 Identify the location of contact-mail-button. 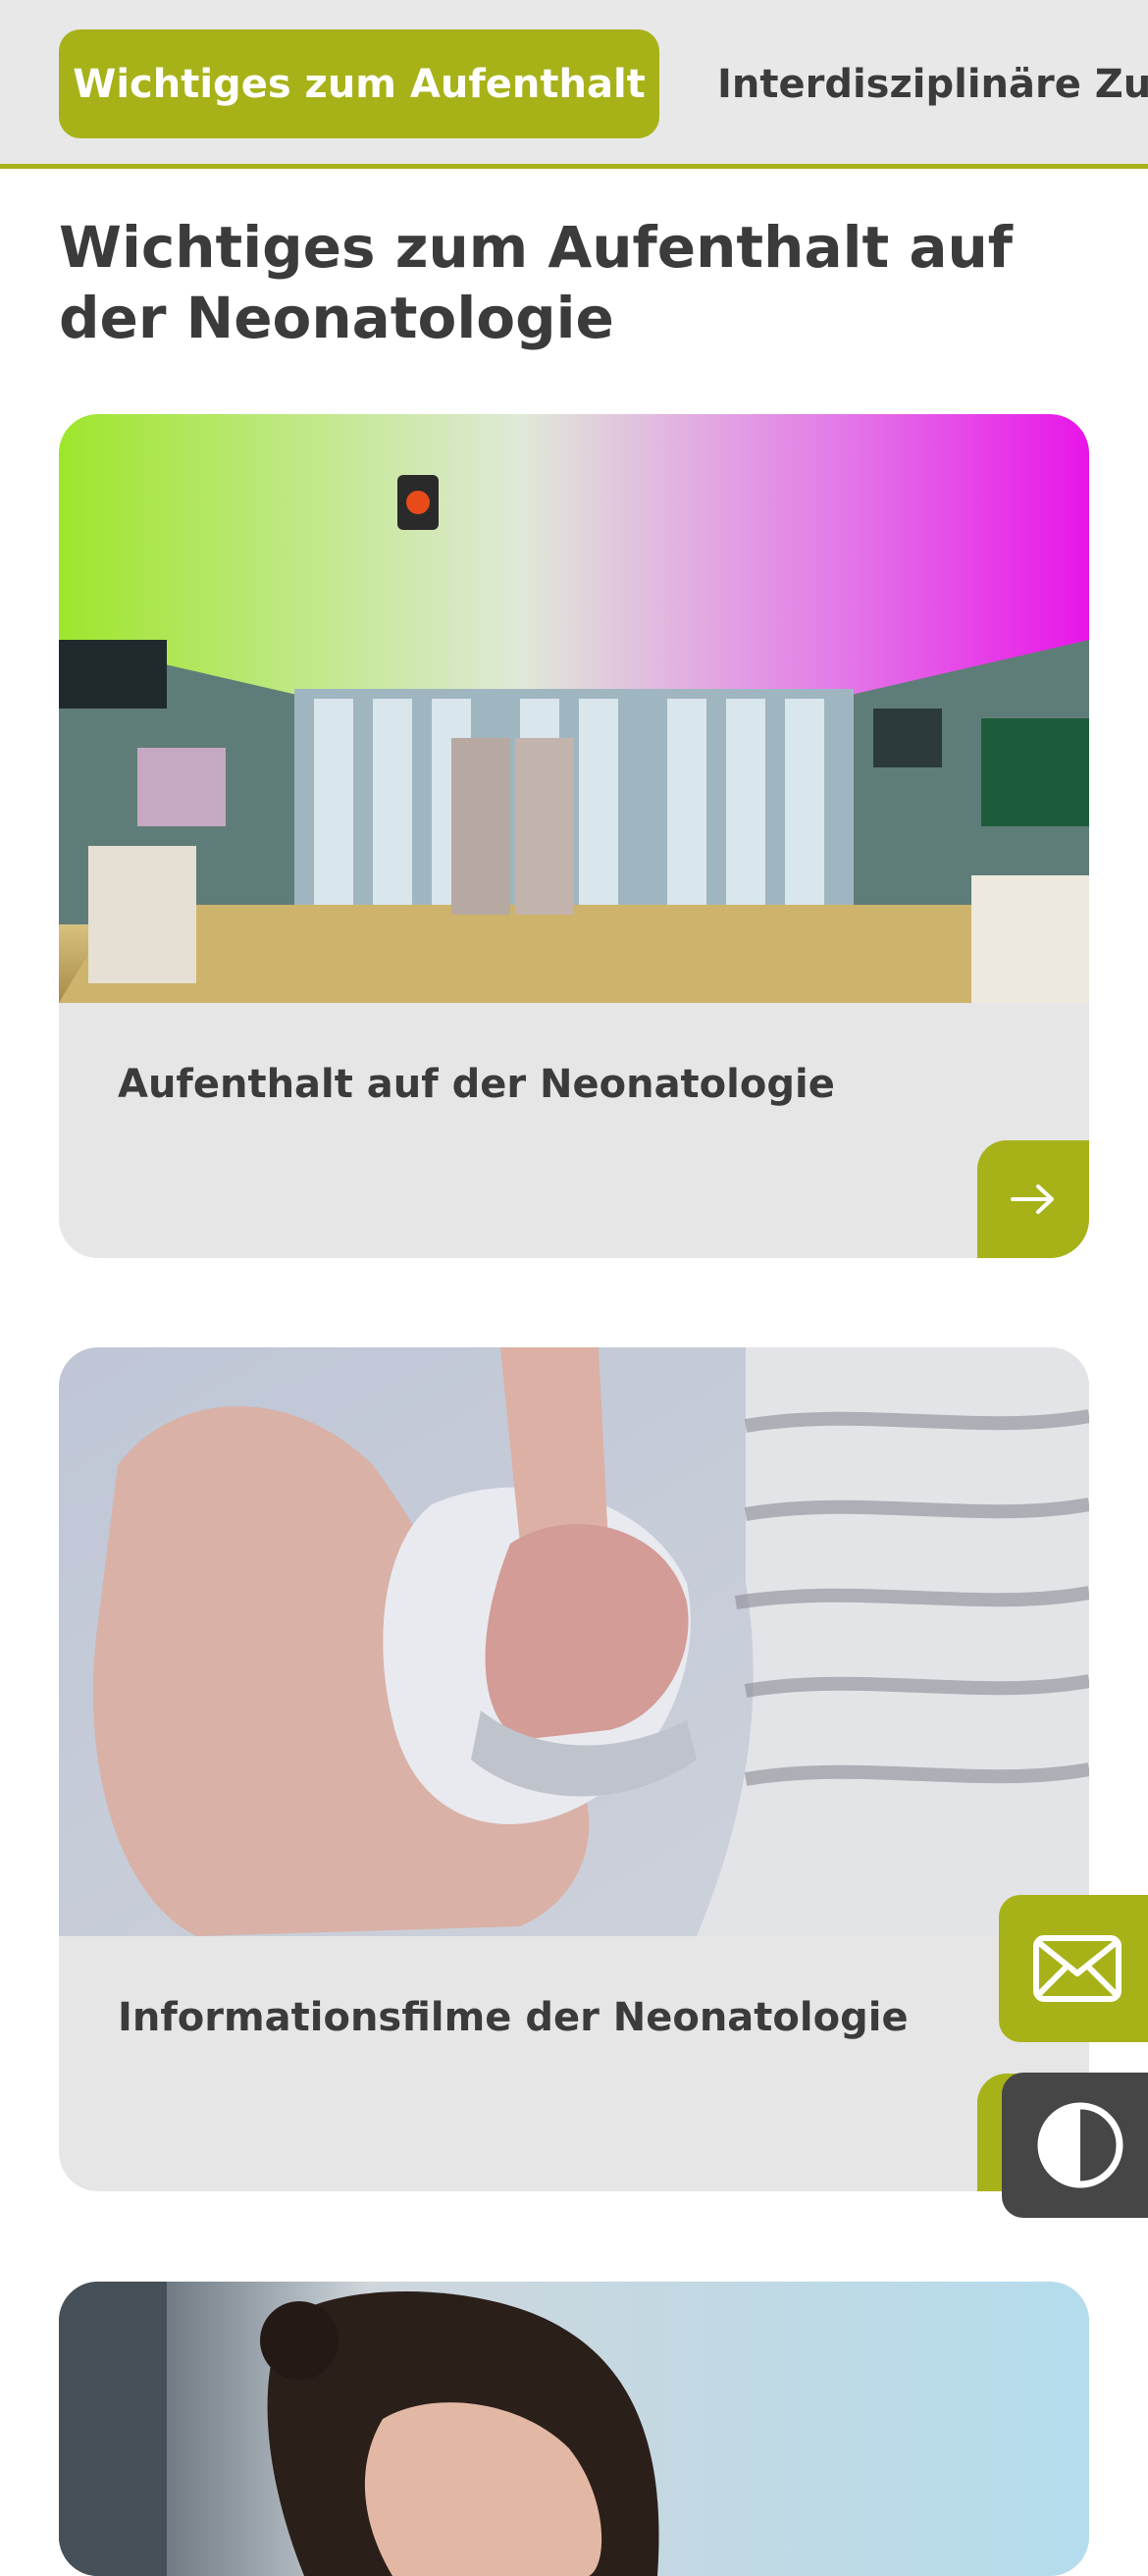
(1073, 1968).